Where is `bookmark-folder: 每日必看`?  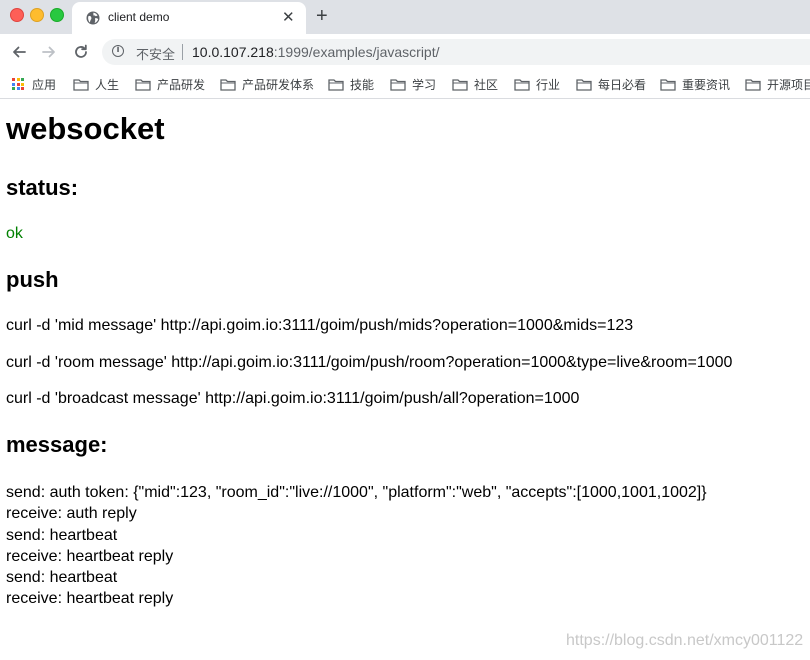 bookmark-folder: 每日必看 is located at coordinates (611, 84).